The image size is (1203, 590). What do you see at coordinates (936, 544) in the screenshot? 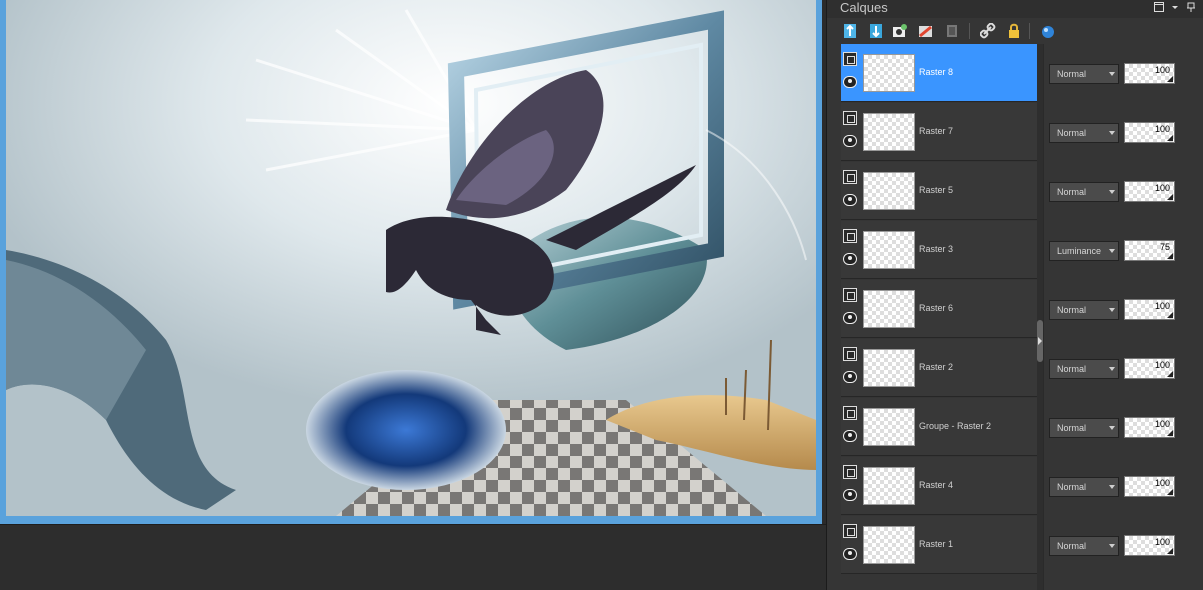
I see `layer-name: Raster 1` at bounding box center [936, 544].